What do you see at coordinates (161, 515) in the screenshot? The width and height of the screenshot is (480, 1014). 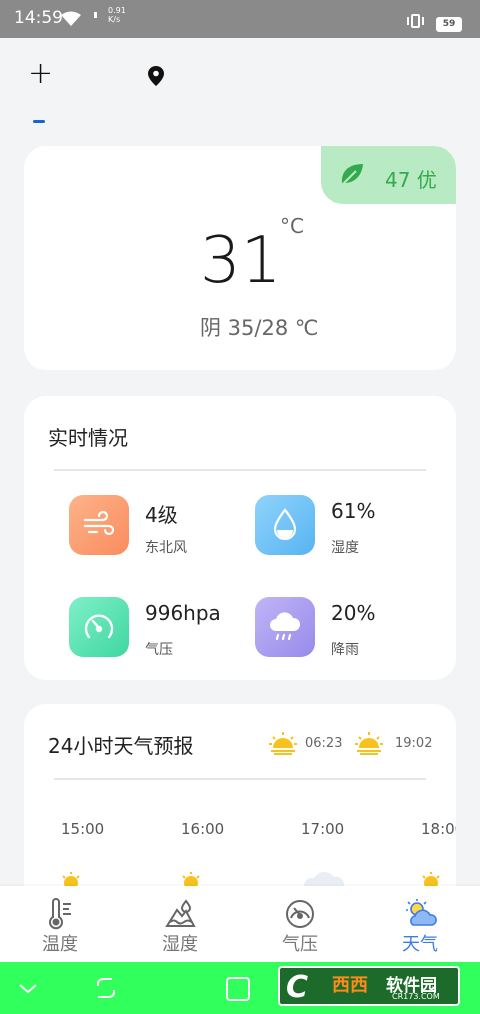 I see `wind-value: 4级` at bounding box center [161, 515].